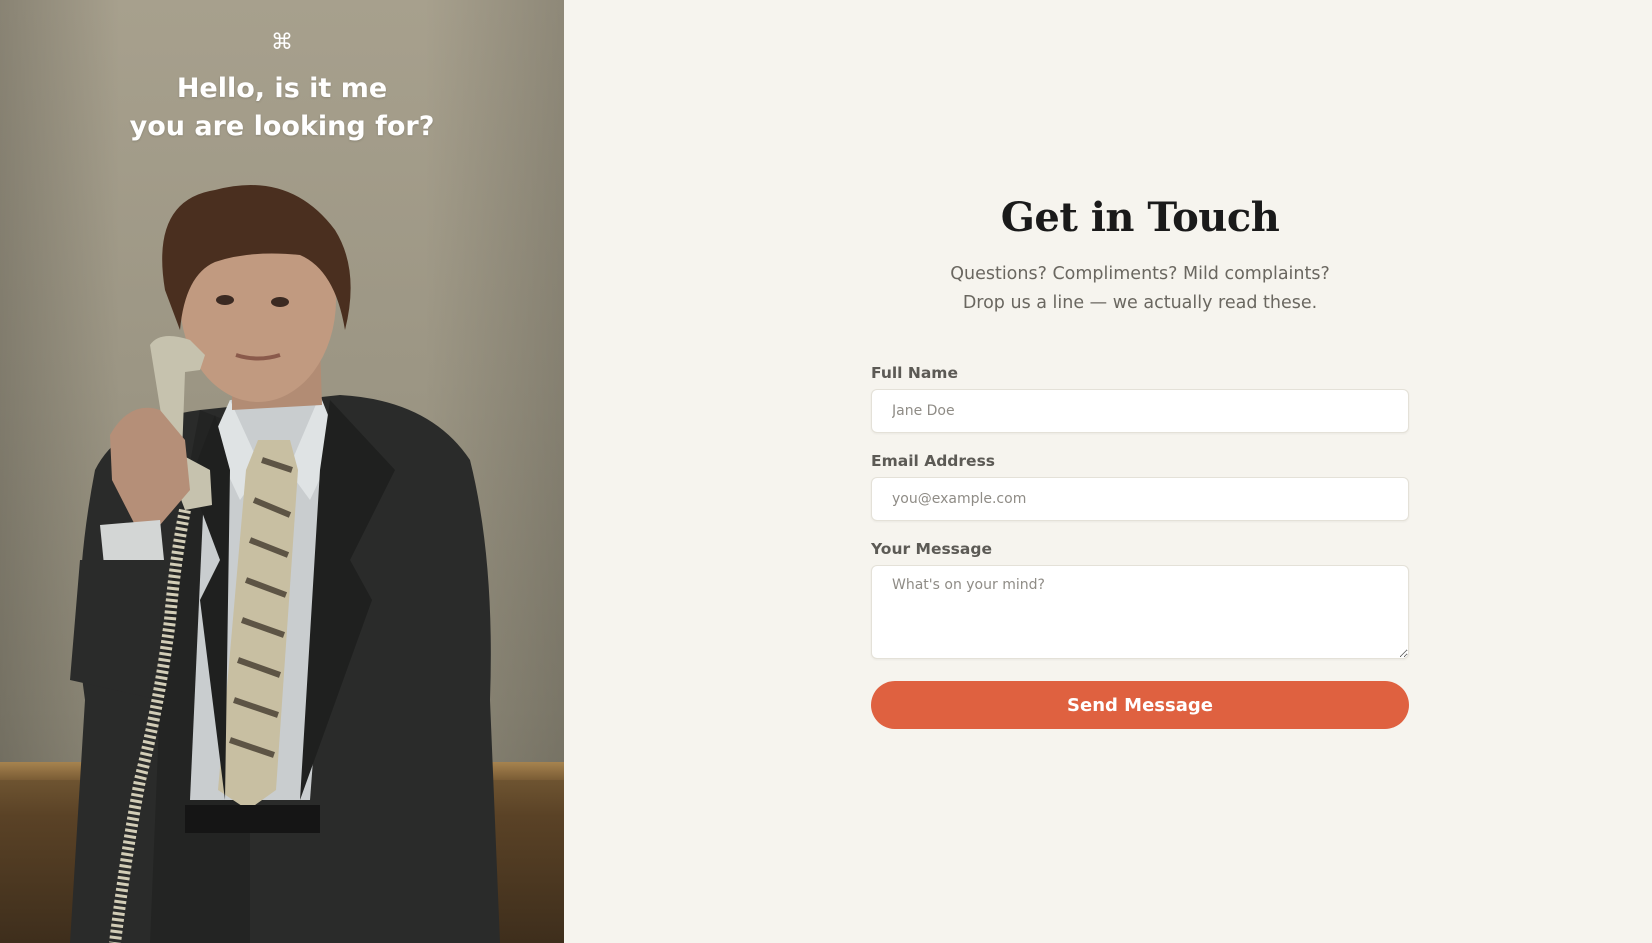 The width and height of the screenshot is (1652, 943). I want to click on full-name-field-group: Full Name, so click(1140, 398).